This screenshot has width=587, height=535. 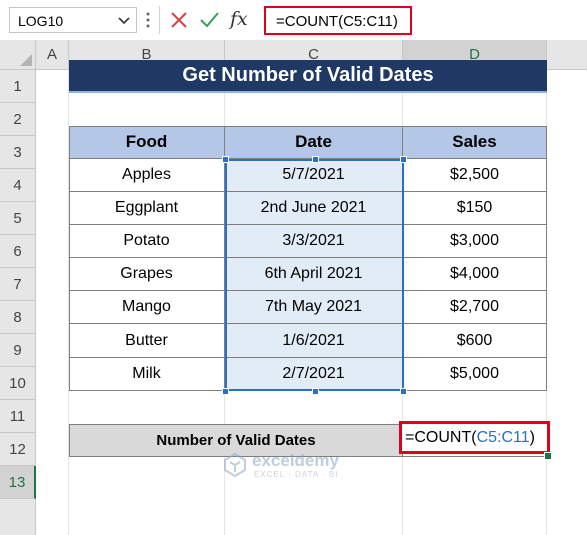 What do you see at coordinates (475, 341) in the screenshot?
I see `table-cell-sales: $600` at bounding box center [475, 341].